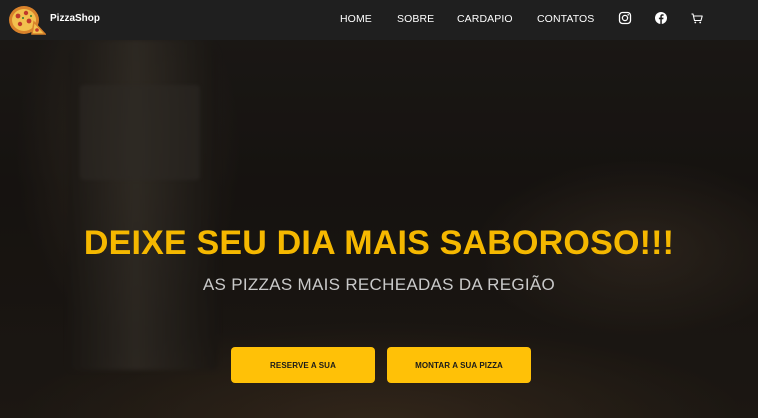 The image size is (758, 418). Describe the element at coordinates (415, 19) in the screenshot. I see `nav-link-sobre: SOBRE` at that location.